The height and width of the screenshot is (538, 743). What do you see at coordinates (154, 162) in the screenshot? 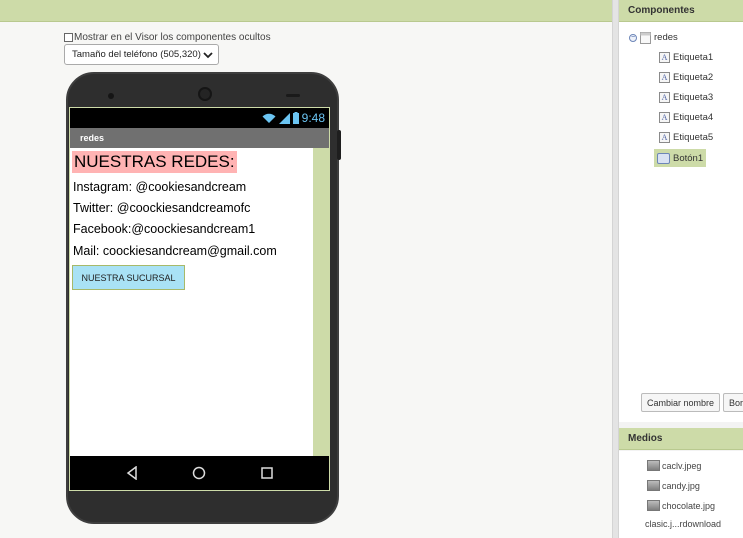
I see `label-heading: NUESTRAS REDES:` at bounding box center [154, 162].